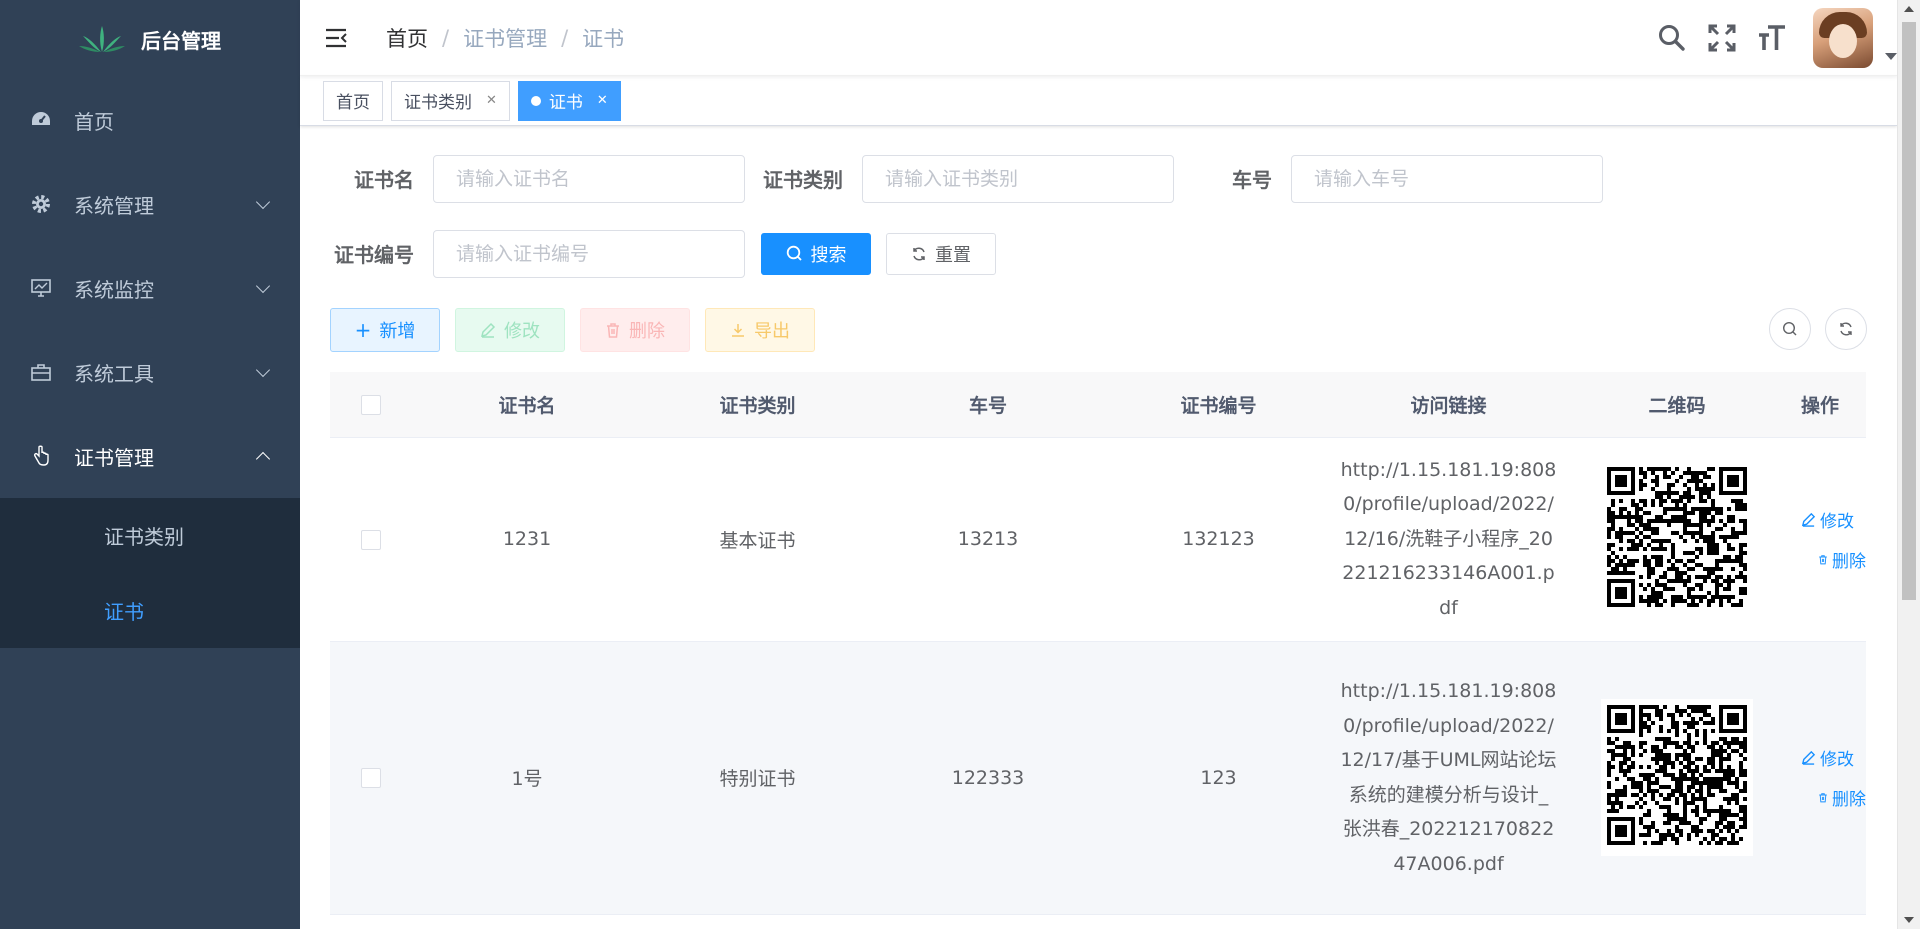 The width and height of the screenshot is (1920, 929). I want to click on row-edit-label: 修改, so click(1837, 521).